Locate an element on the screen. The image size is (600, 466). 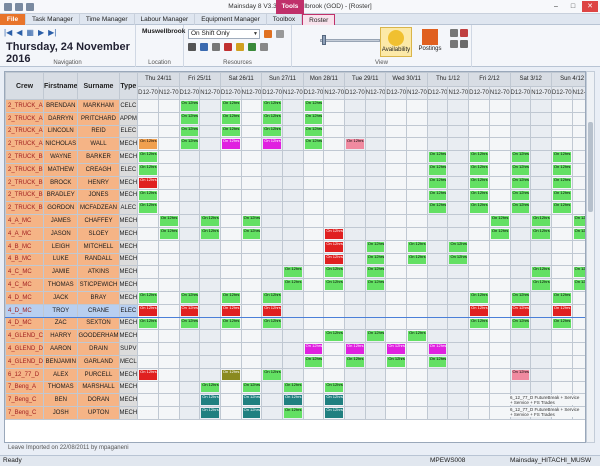
surname-cell: MCFADZEAN is located at coordinates (98, 208).